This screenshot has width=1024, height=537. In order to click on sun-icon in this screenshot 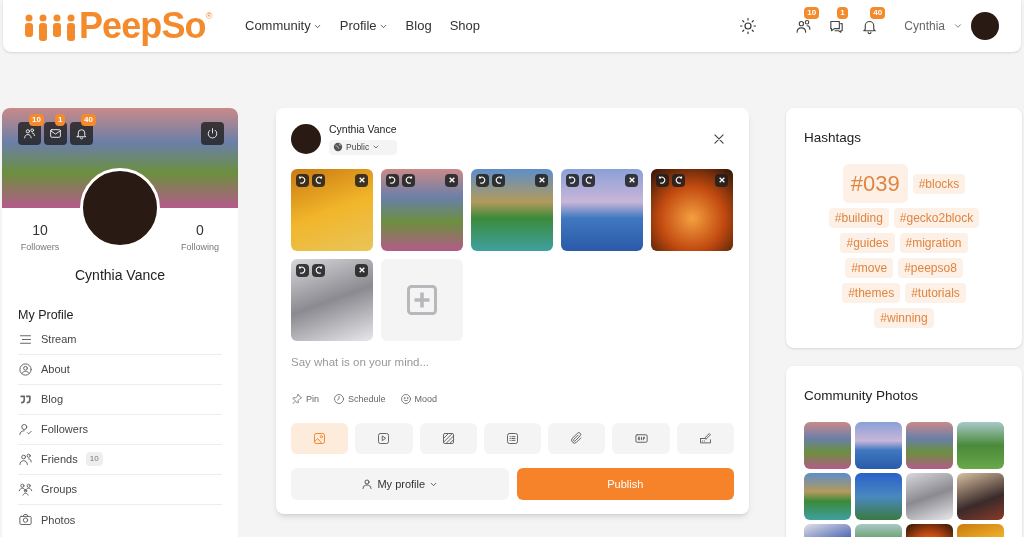, I will do `click(748, 26)`.